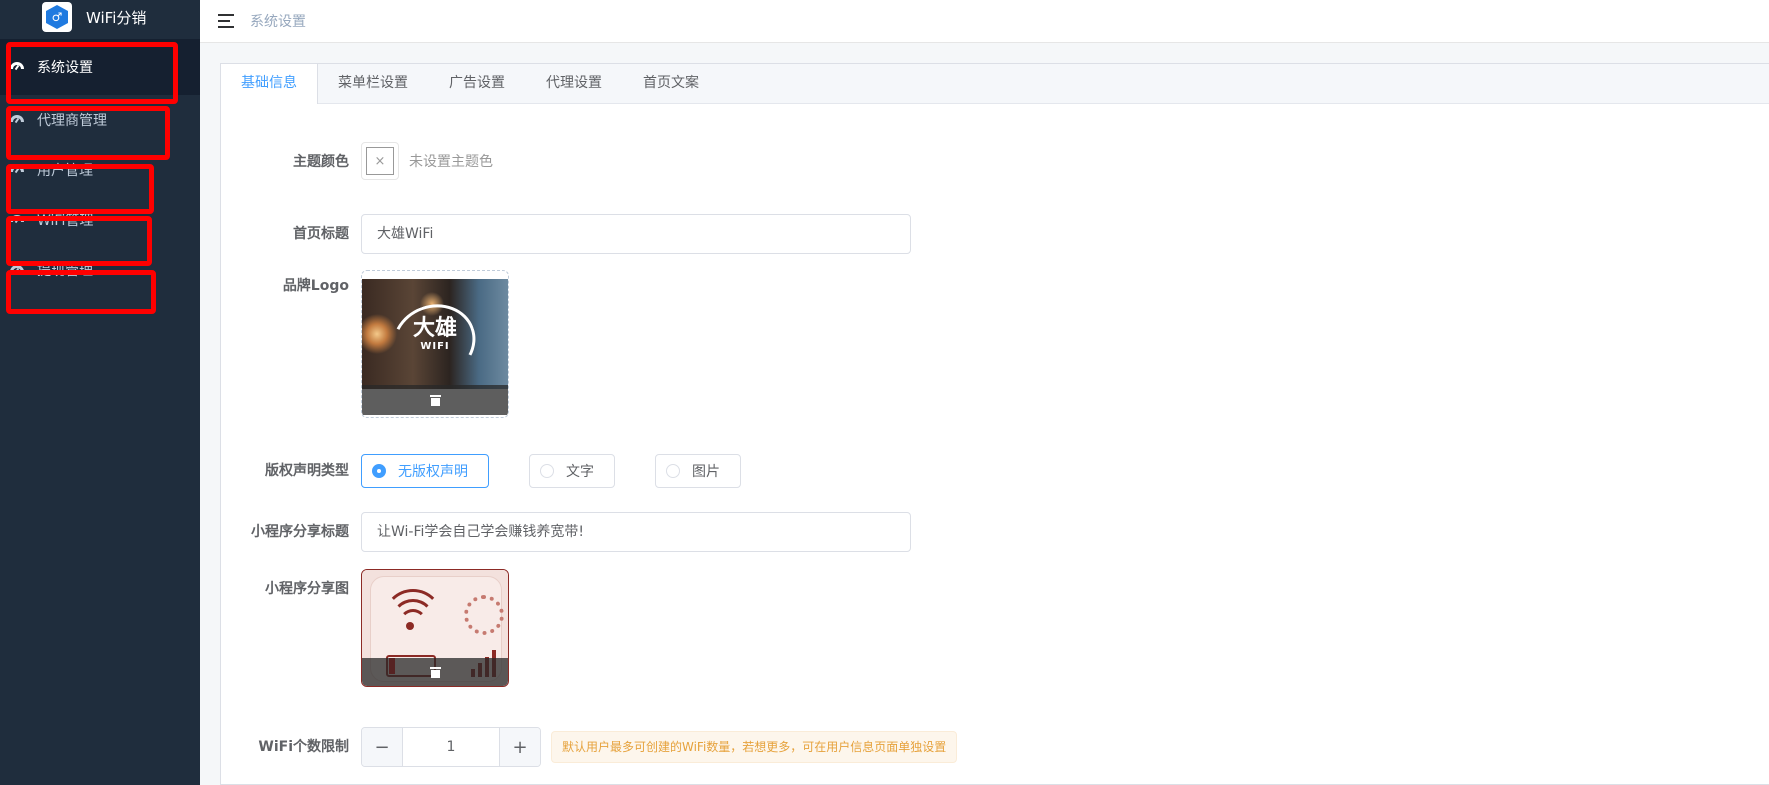 This screenshot has width=1769, height=785. What do you see at coordinates (451, 162) in the screenshot?
I see `theme-color-hint: 未设置主题色` at bounding box center [451, 162].